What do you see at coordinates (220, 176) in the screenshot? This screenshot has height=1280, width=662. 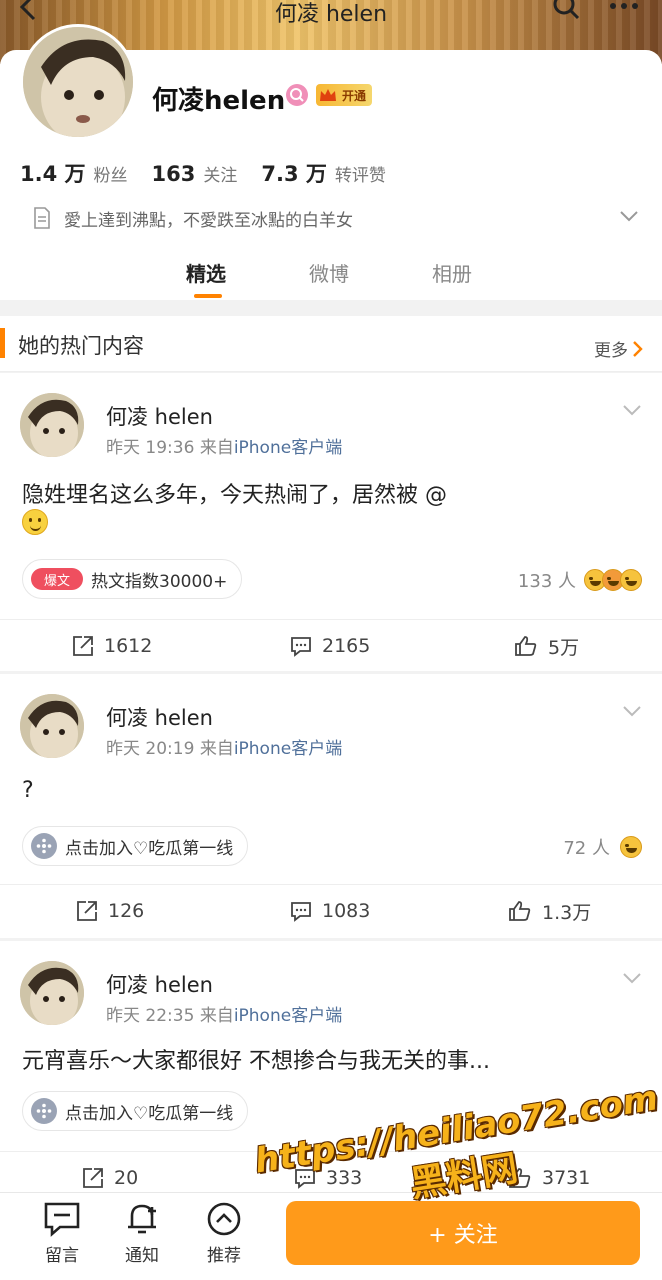 I see `stat-label: 关注` at bounding box center [220, 176].